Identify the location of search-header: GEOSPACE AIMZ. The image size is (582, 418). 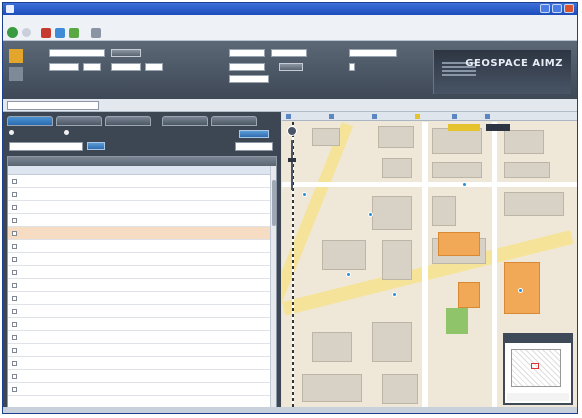
(290, 70).